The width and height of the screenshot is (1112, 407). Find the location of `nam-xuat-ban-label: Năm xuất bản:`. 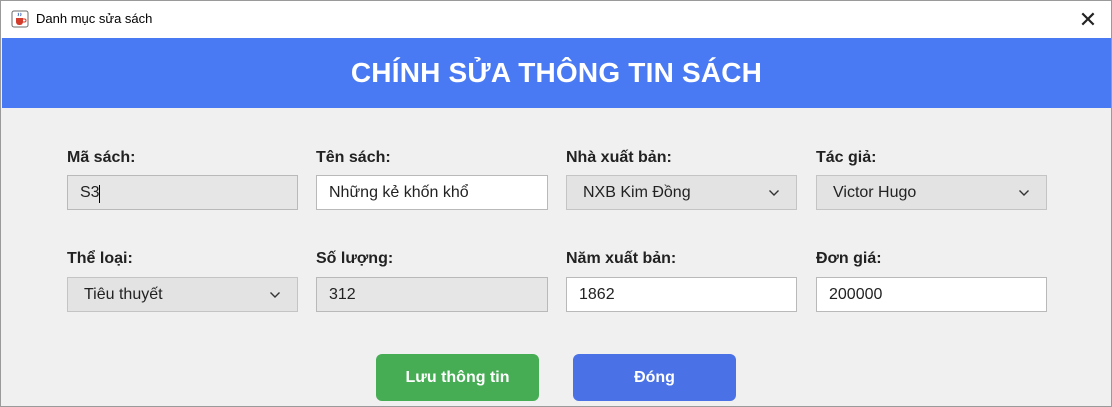

nam-xuat-ban-label: Năm xuất bản: is located at coordinates (621, 258).